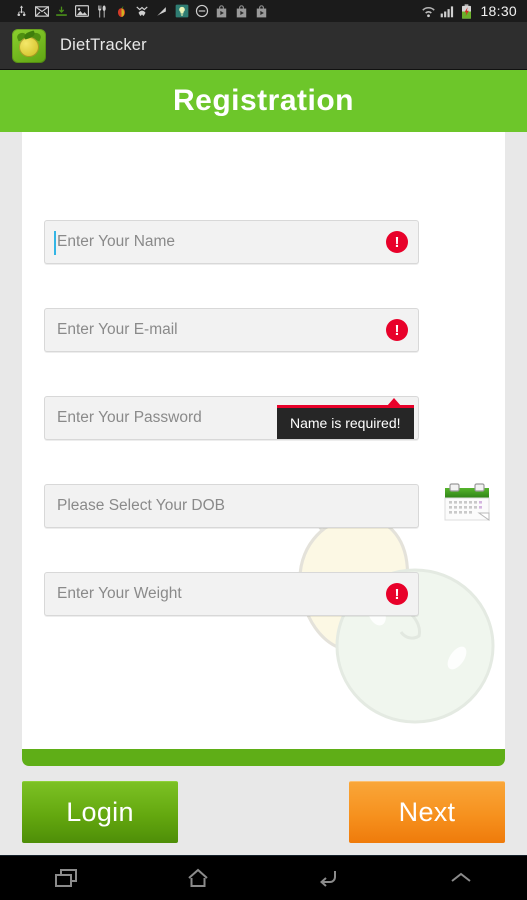 The height and width of the screenshot is (900, 527). What do you see at coordinates (427, 812) in the screenshot?
I see `next-button: Next` at bounding box center [427, 812].